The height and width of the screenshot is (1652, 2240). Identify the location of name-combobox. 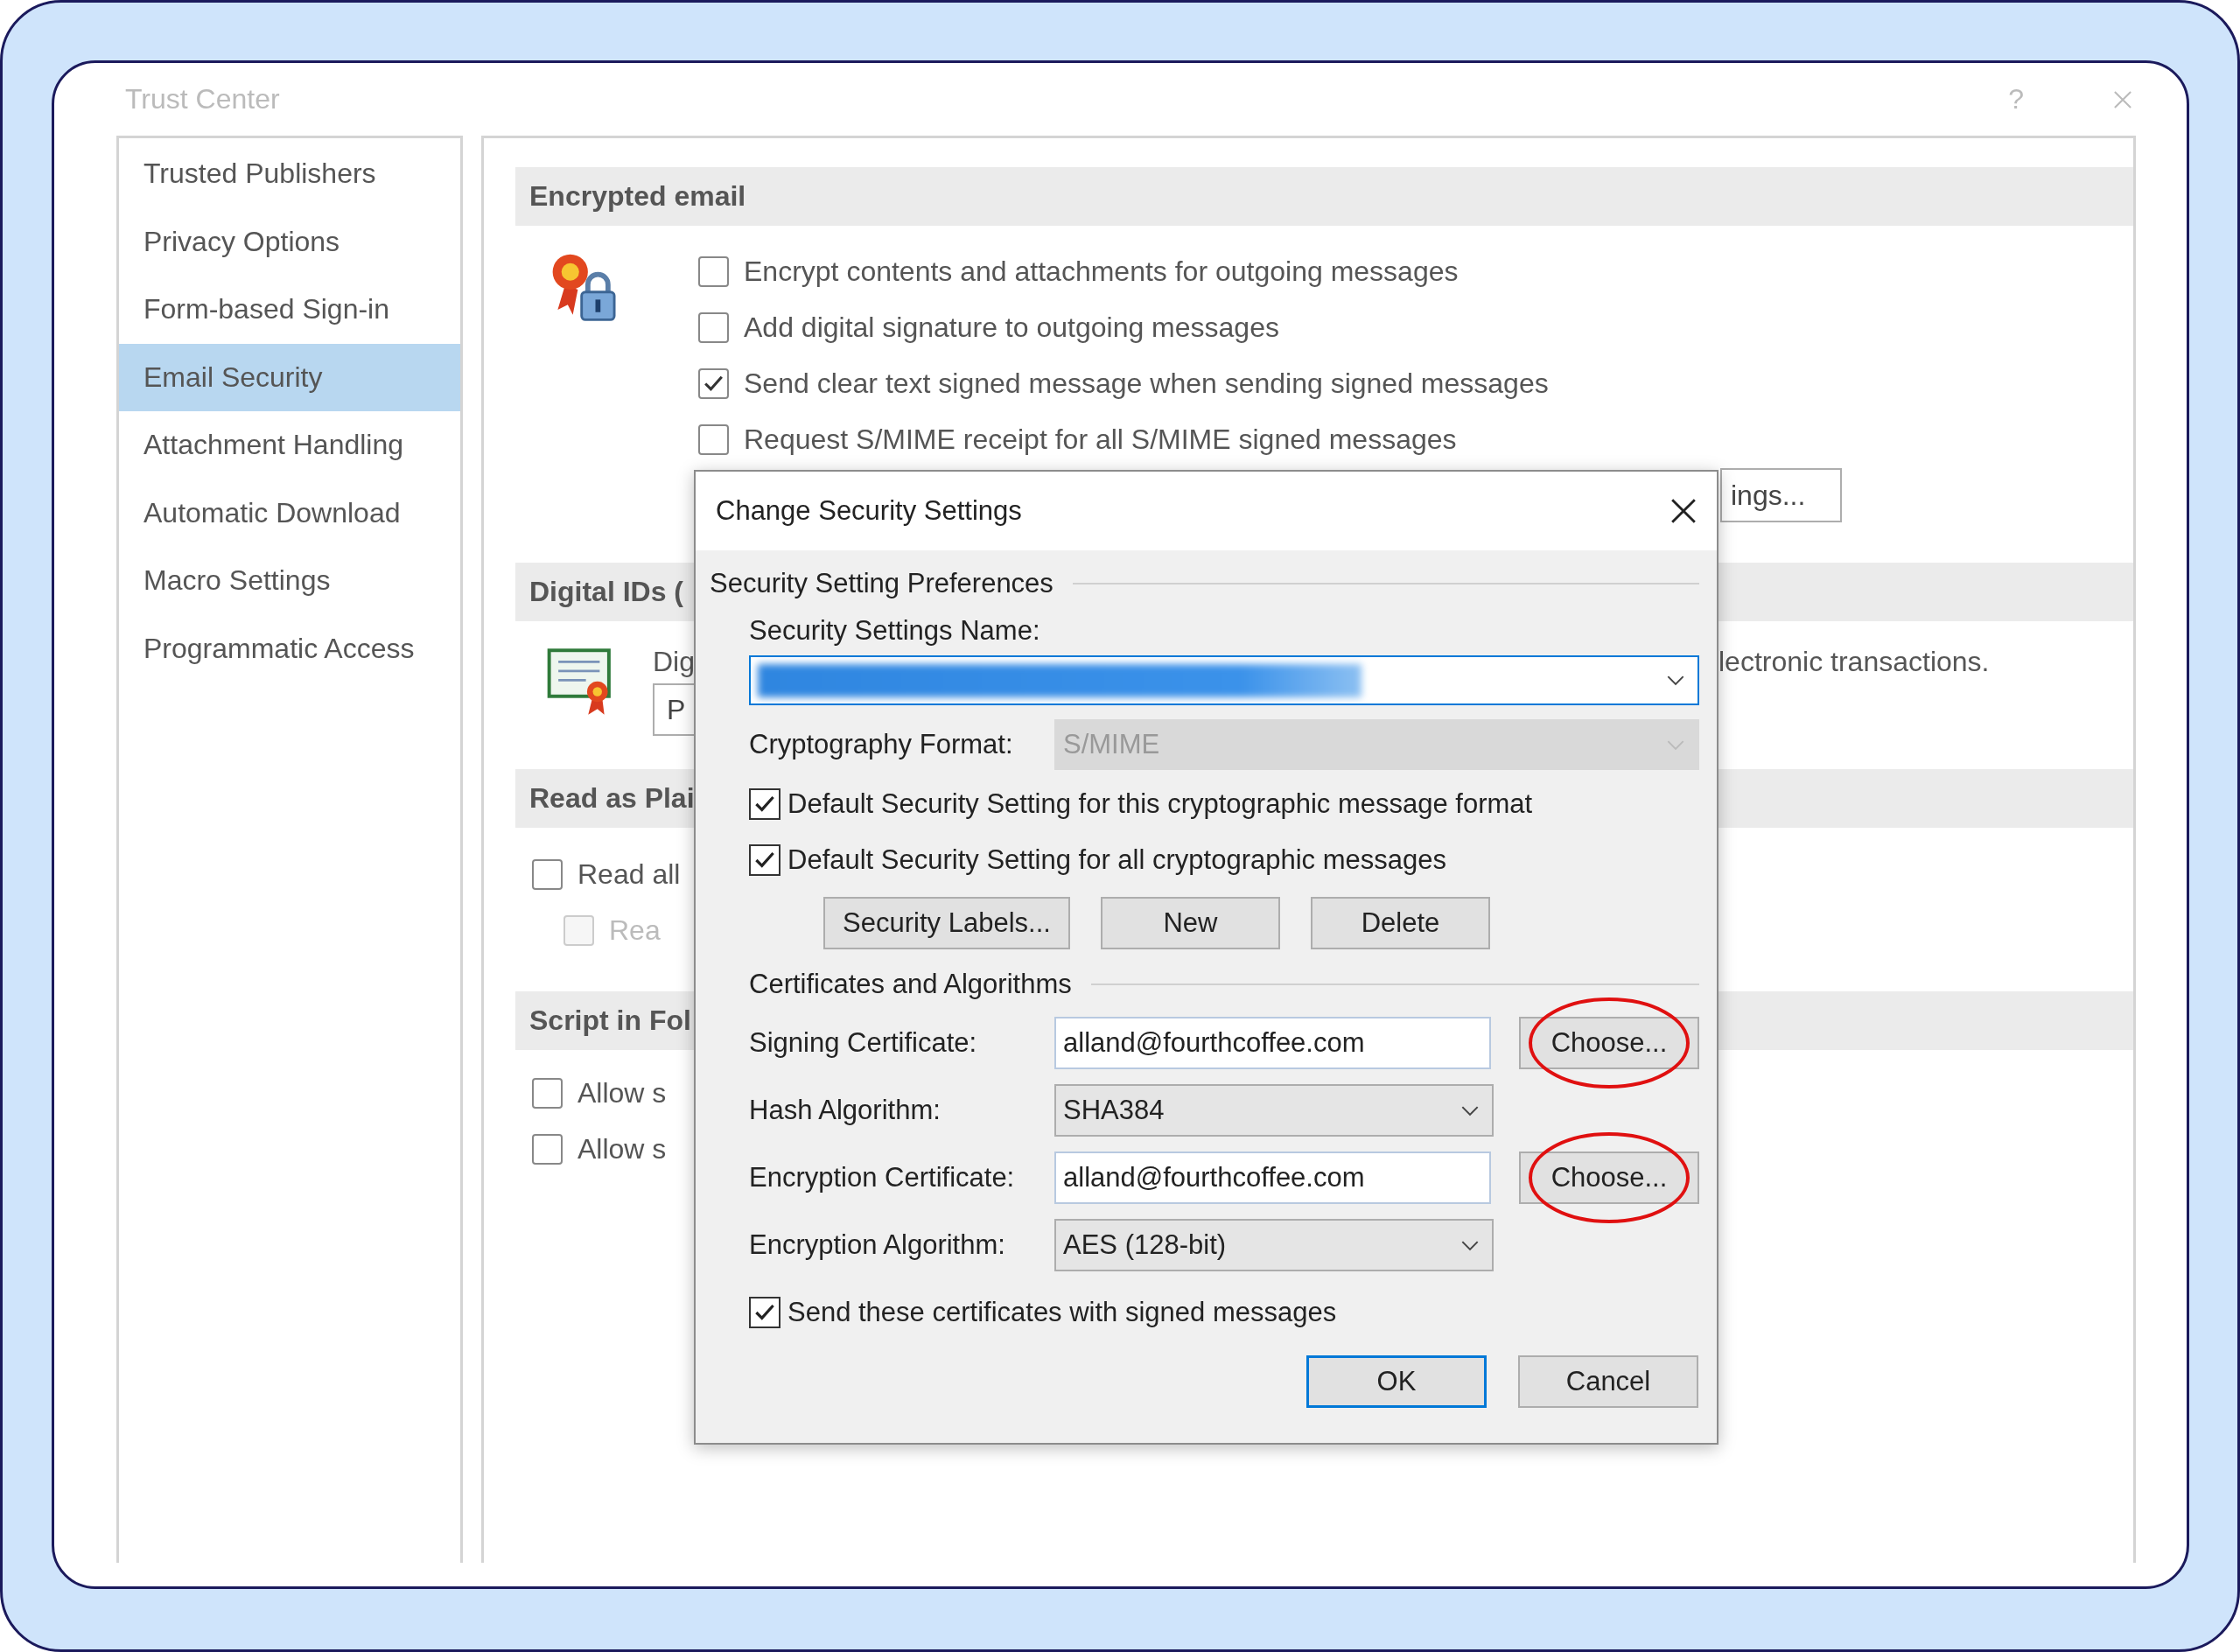
(1224, 680).